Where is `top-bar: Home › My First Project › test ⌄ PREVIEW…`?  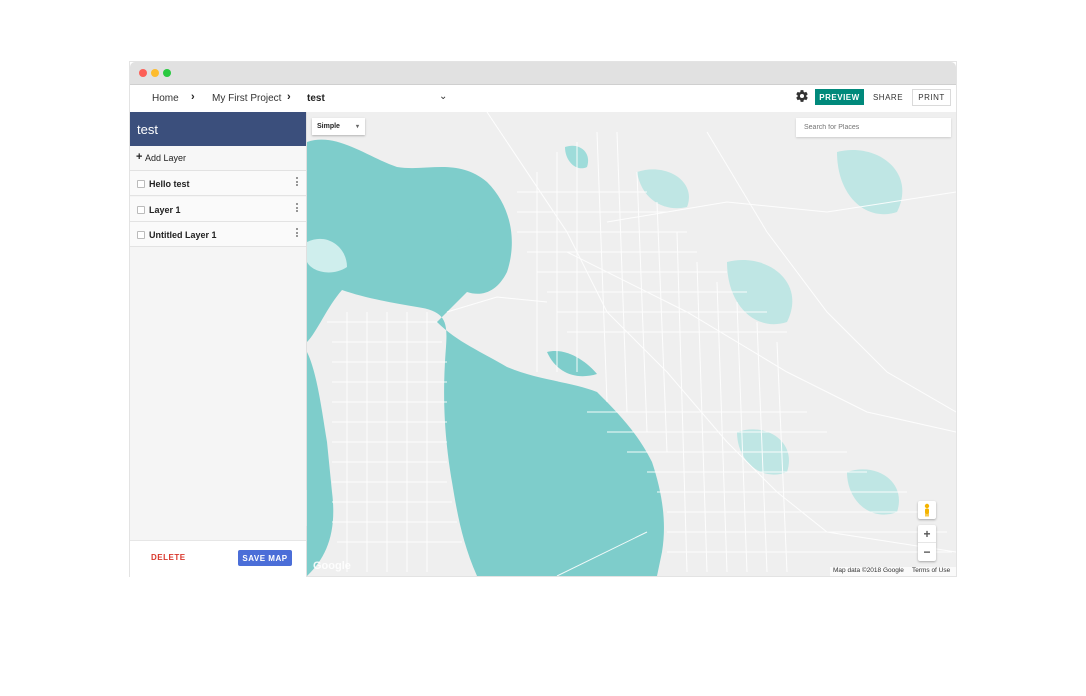
top-bar: Home › My First Project › test ⌄ PREVIEW… is located at coordinates (543, 99).